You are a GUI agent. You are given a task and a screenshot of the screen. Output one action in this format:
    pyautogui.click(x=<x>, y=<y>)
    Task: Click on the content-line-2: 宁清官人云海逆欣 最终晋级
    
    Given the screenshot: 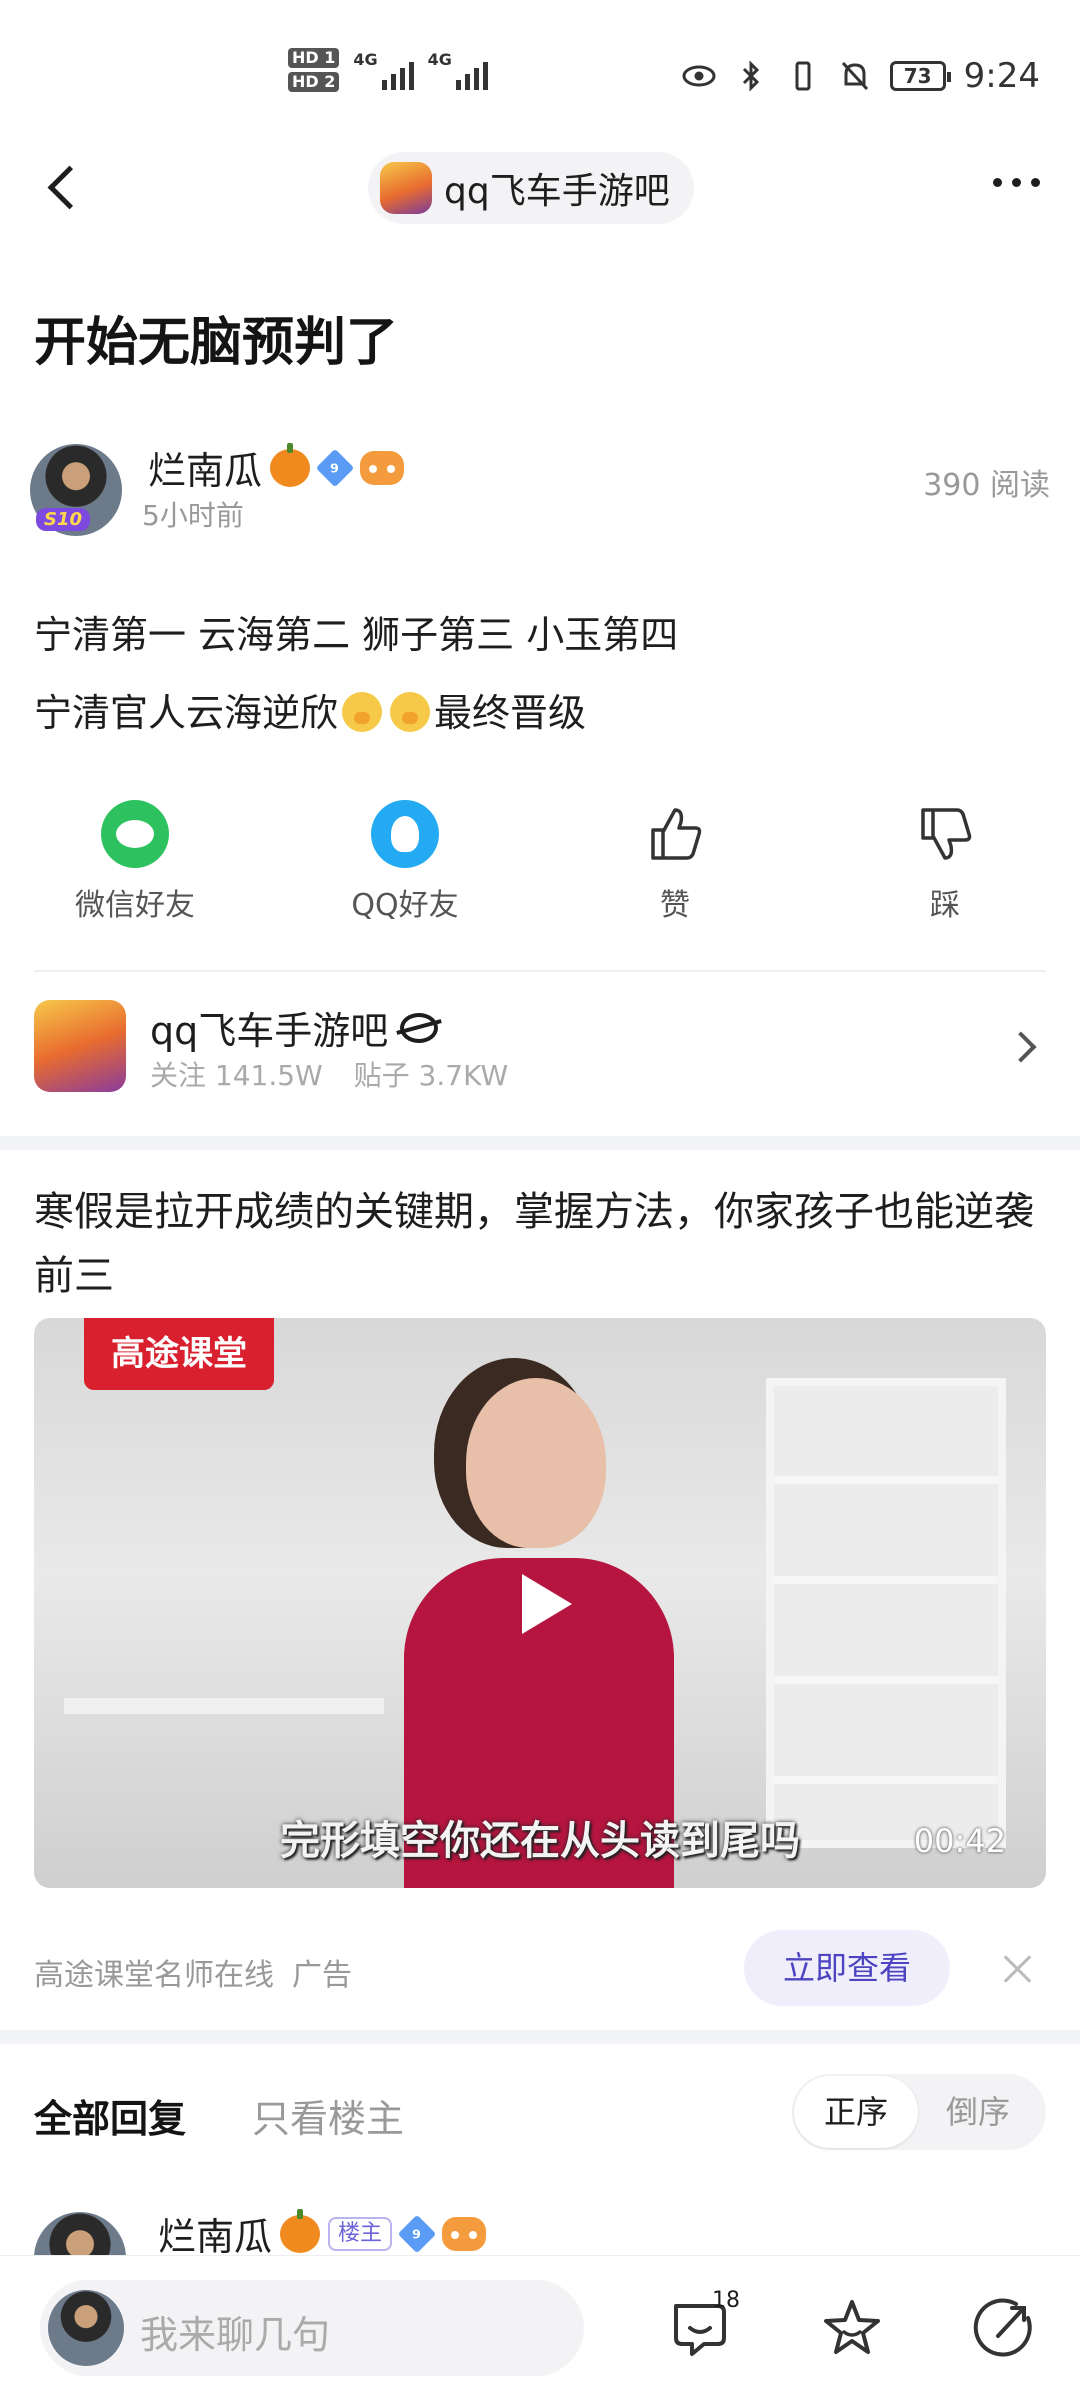 What is the action you would take?
    pyautogui.click(x=539, y=713)
    